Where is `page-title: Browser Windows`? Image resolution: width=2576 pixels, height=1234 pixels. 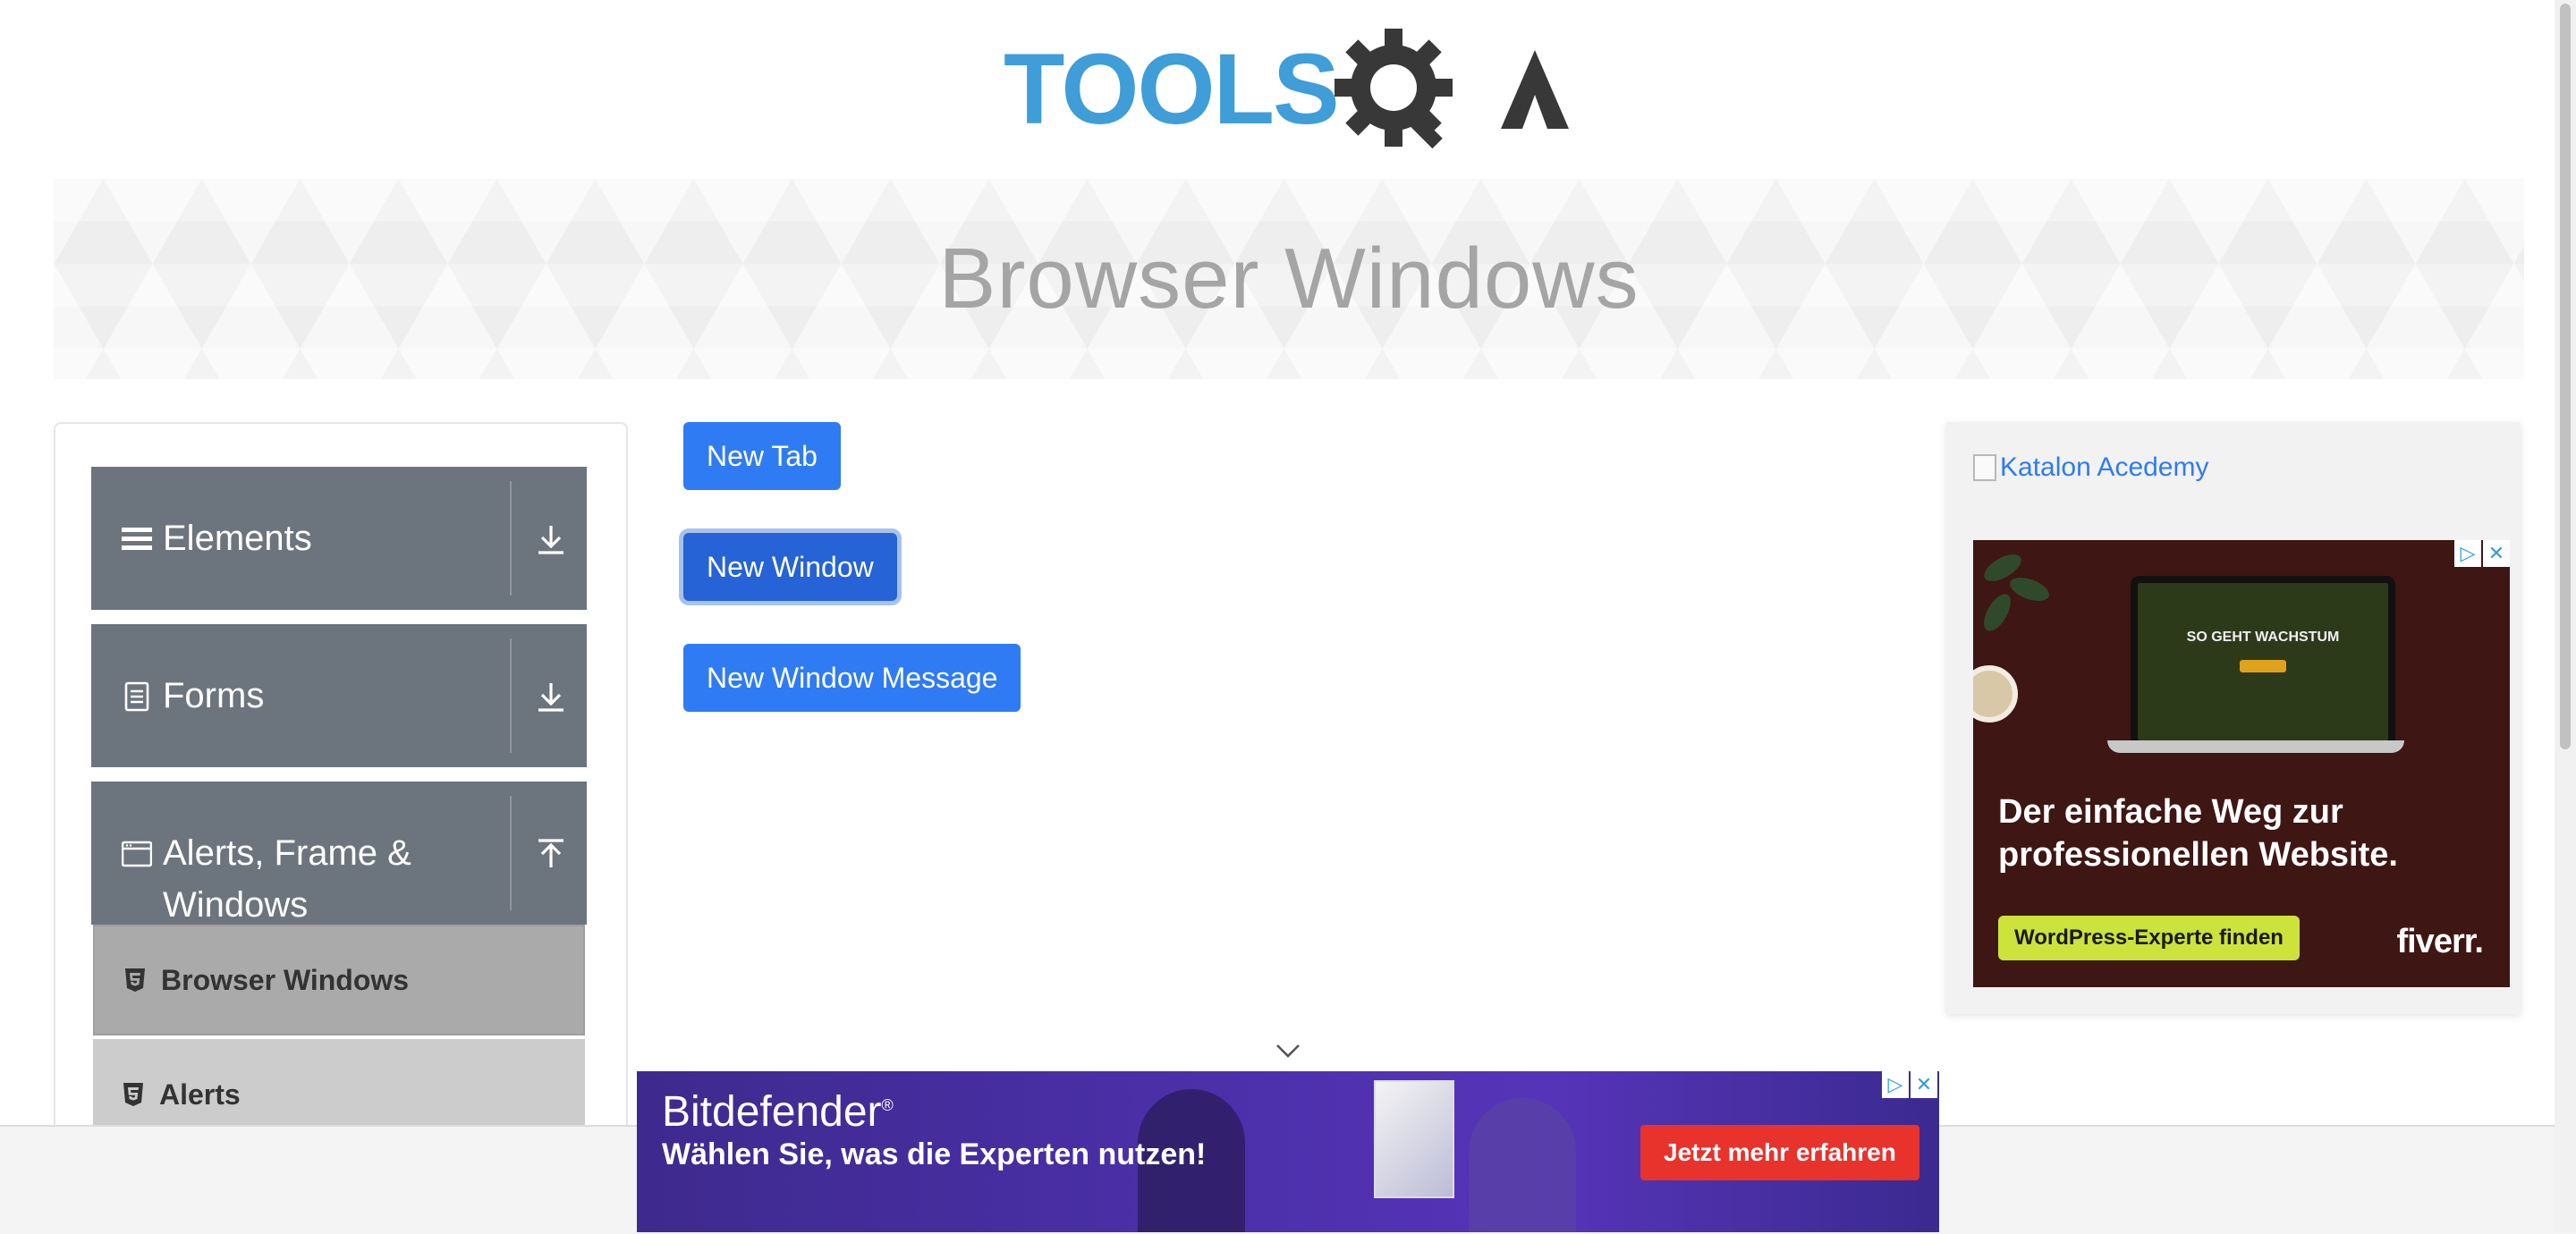
page-title: Browser Windows is located at coordinates (1289, 278).